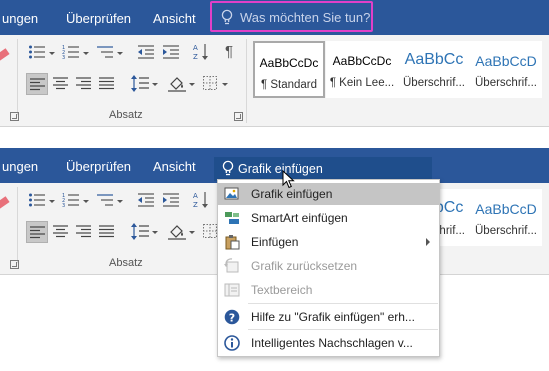 This screenshot has width=549, height=371. I want to click on style-standard: AaBbCcDc ¶ Standard, so click(289, 69).